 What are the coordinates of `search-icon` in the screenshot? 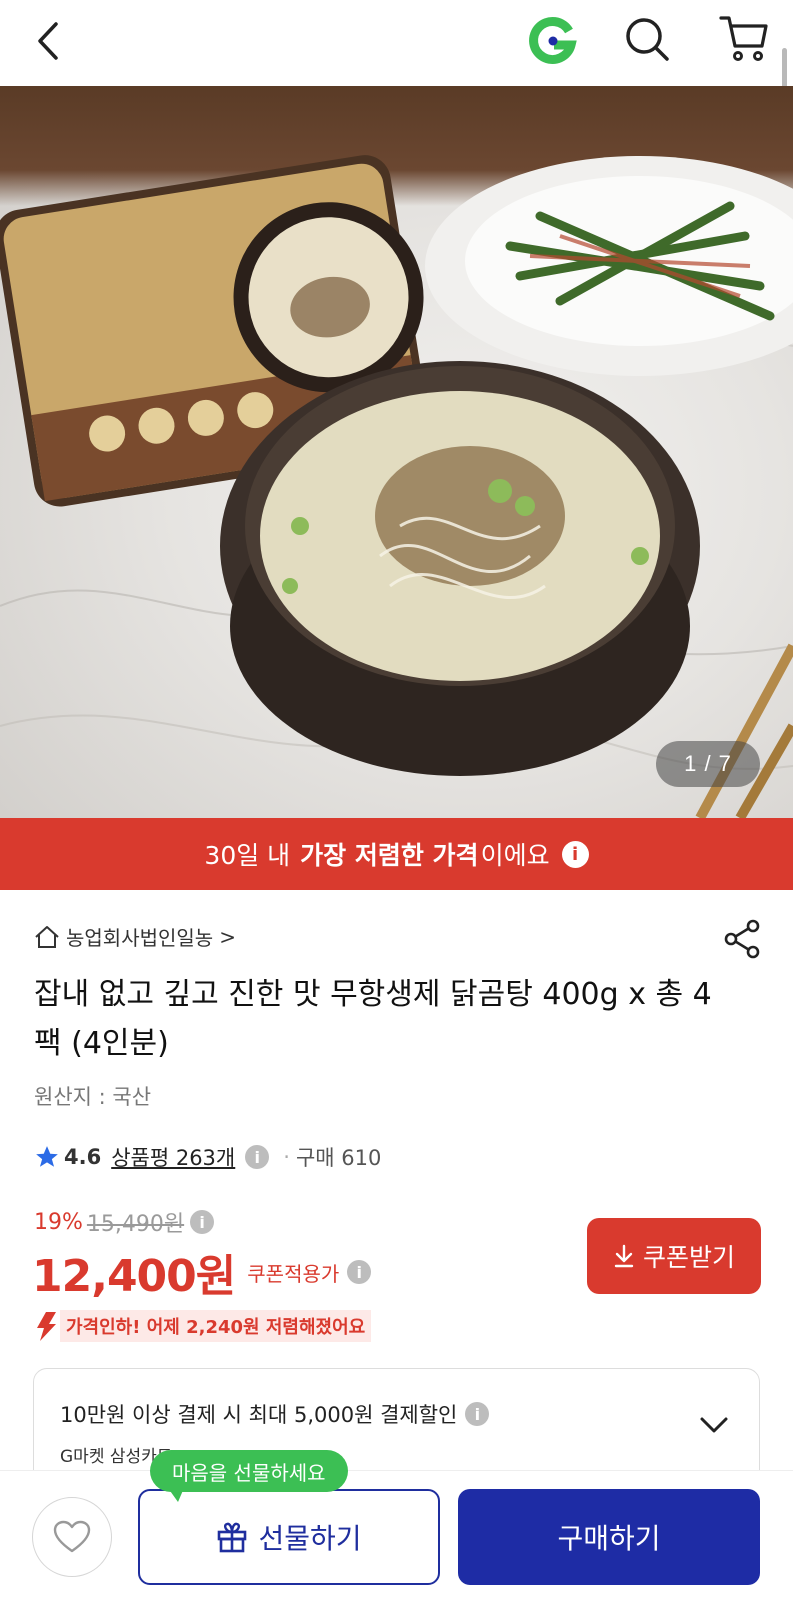 It's located at (647, 39).